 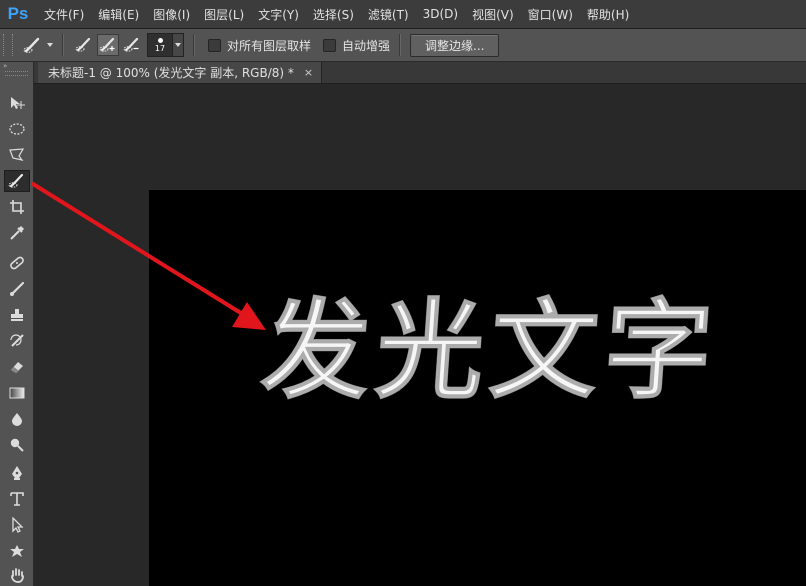 I want to click on document-tab: 未标题-1 @ 100% (发光文字 副本, RGB/8) * ×, so click(x=180, y=72).